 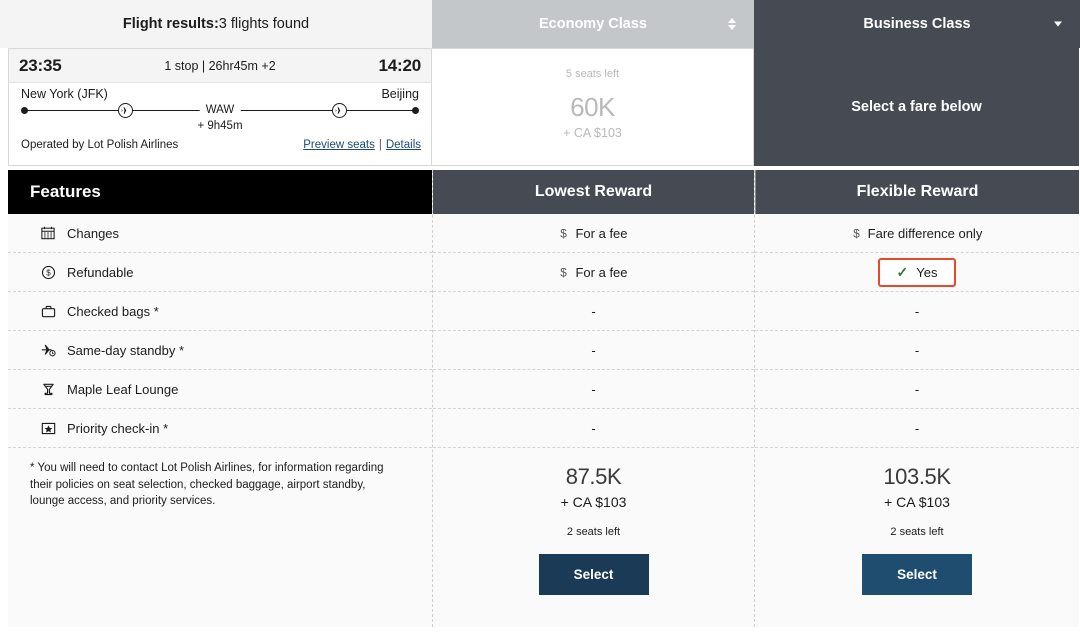 What do you see at coordinates (93, 233) in the screenshot?
I see `feature-label: Changes` at bounding box center [93, 233].